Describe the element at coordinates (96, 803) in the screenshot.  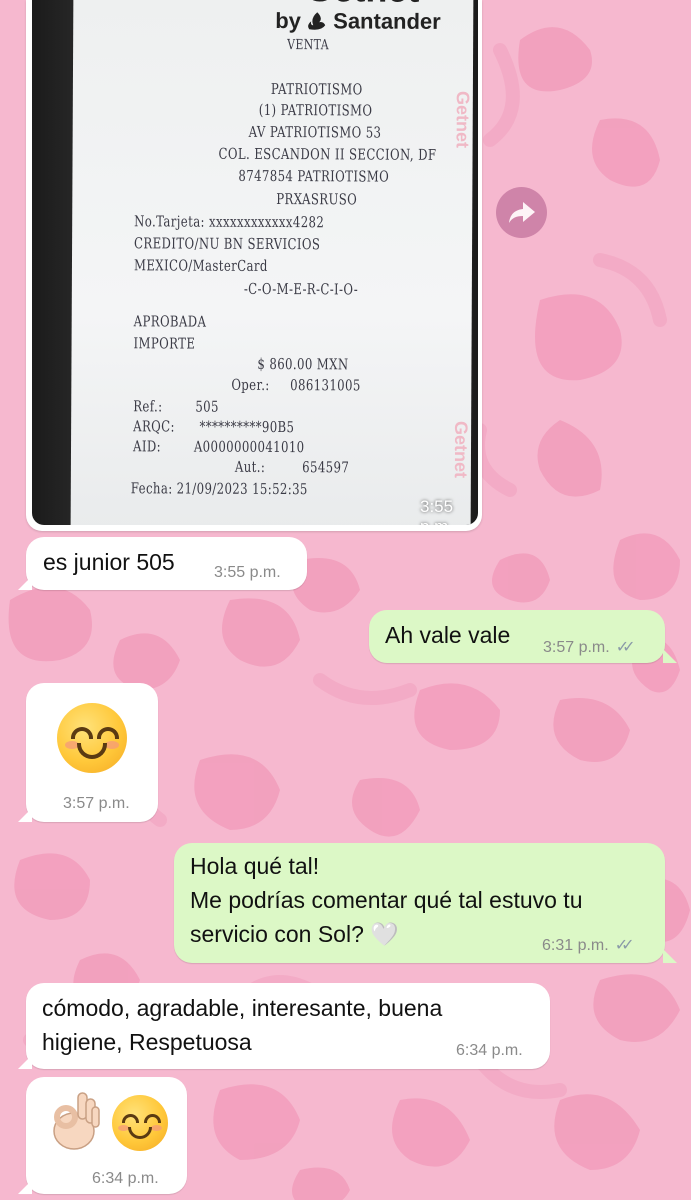
I see `message-timestamp: 3:57 p.m.` at that location.